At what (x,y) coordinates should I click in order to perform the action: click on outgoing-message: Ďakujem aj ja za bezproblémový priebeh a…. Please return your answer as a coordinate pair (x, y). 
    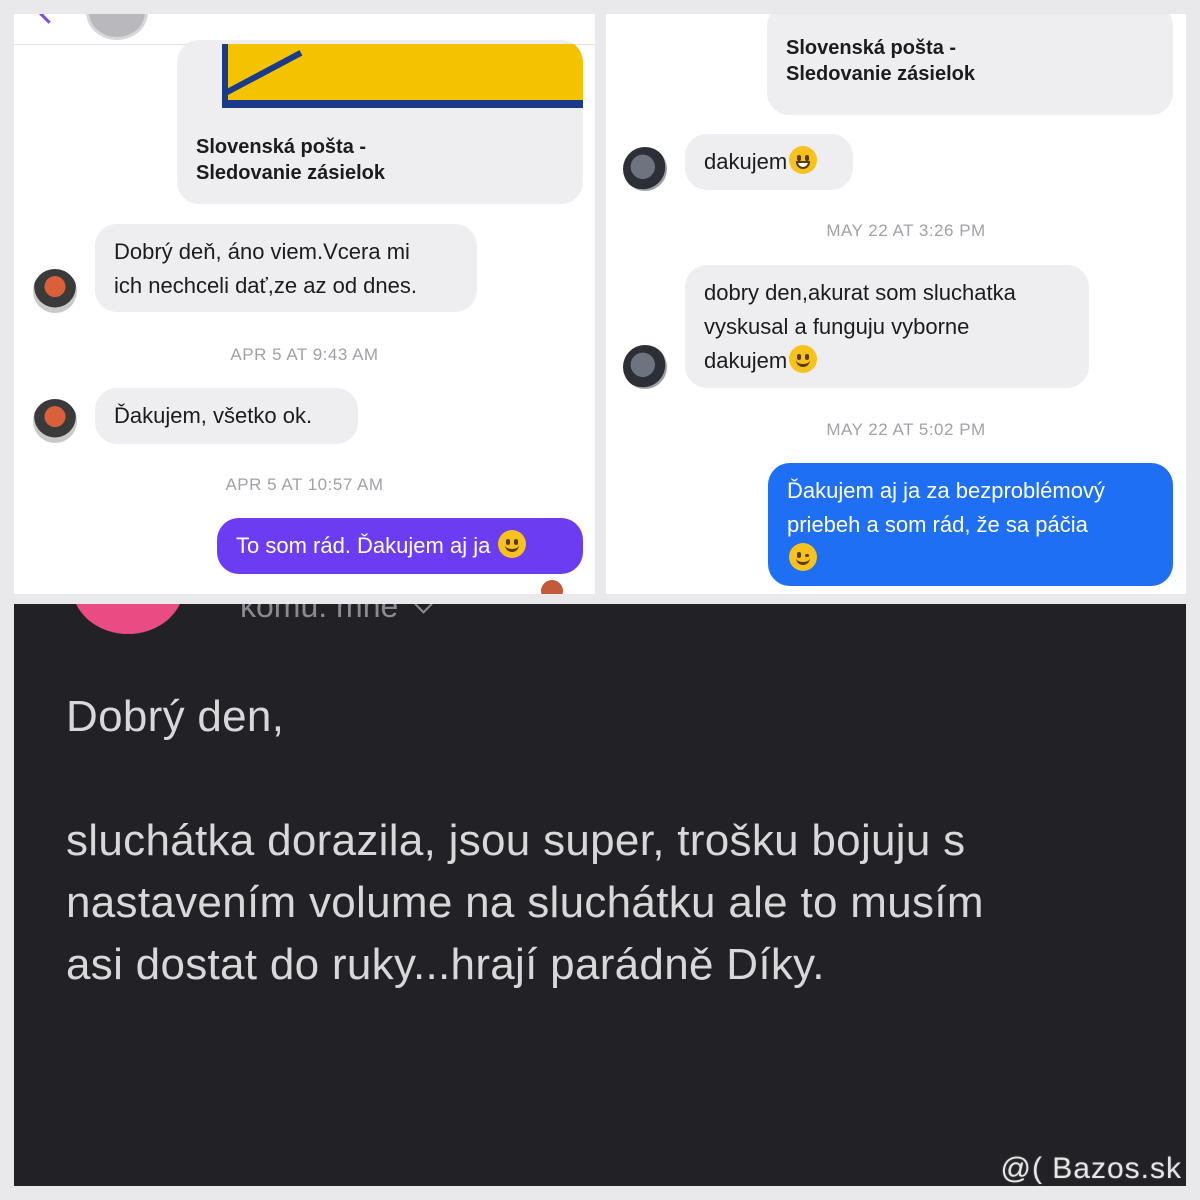
    Looking at the image, I should click on (970, 524).